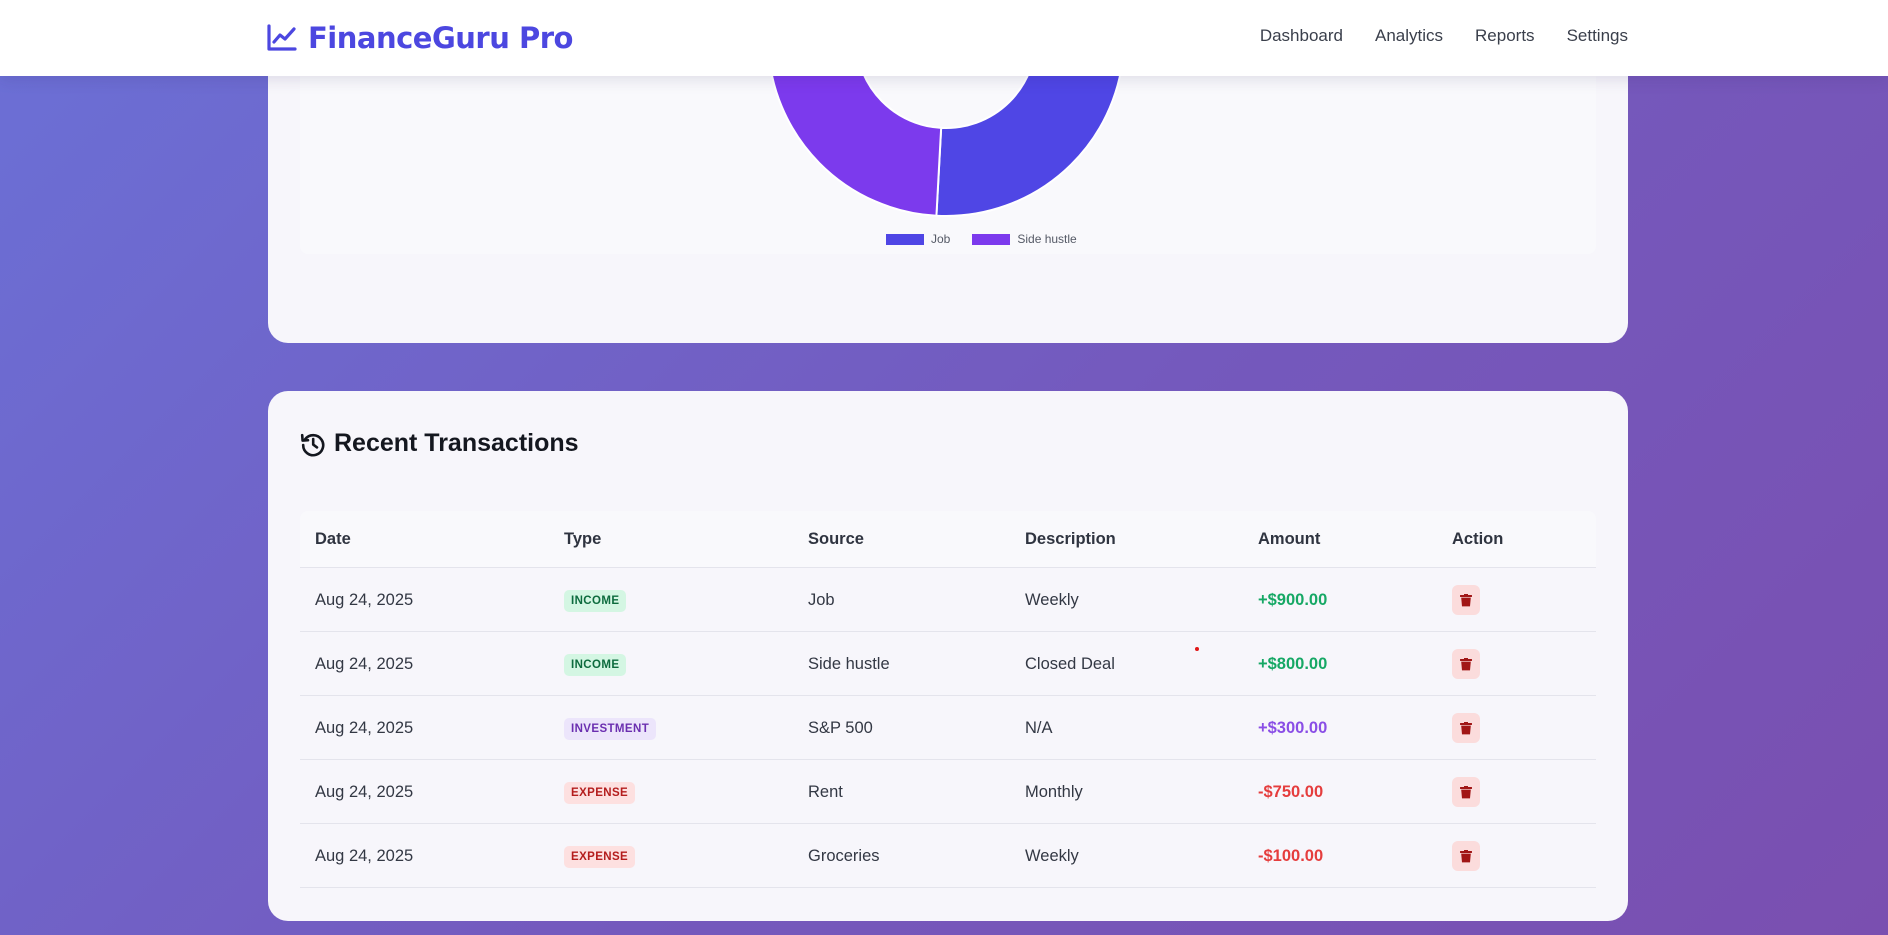  What do you see at coordinates (312, 444) in the screenshot?
I see `history-icon` at bounding box center [312, 444].